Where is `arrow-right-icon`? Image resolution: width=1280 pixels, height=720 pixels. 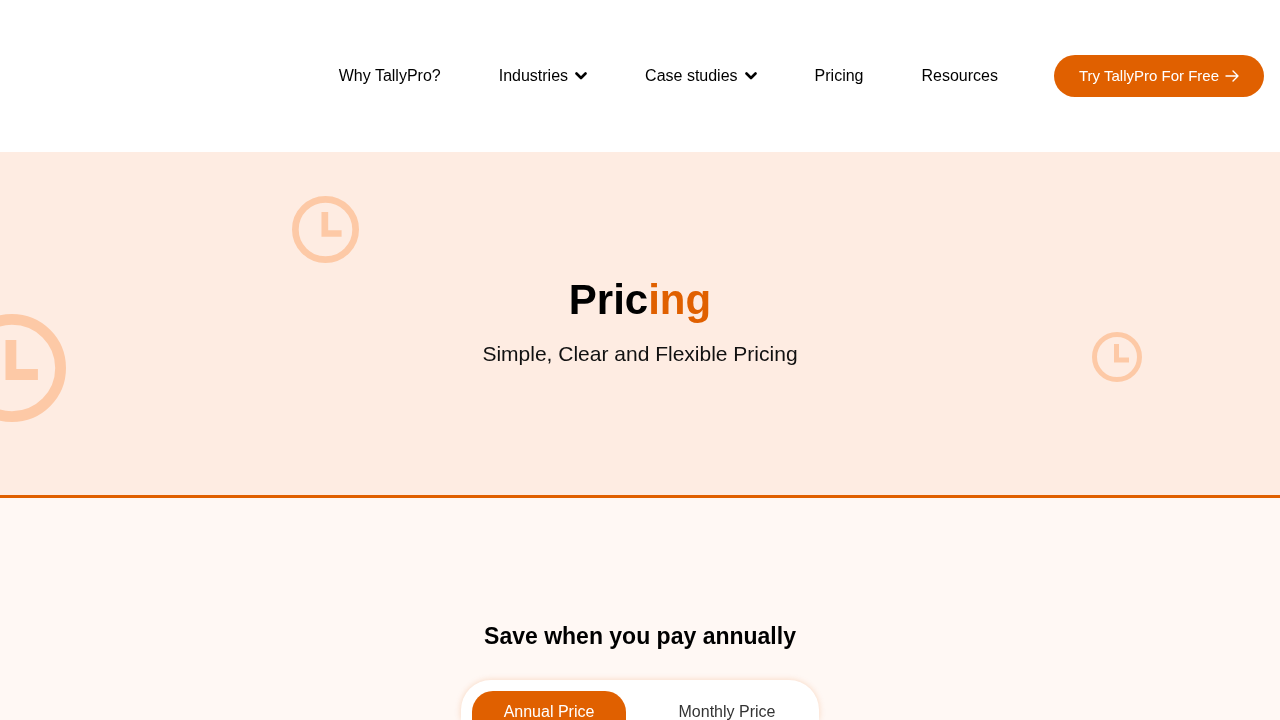
arrow-right-icon is located at coordinates (1232, 76).